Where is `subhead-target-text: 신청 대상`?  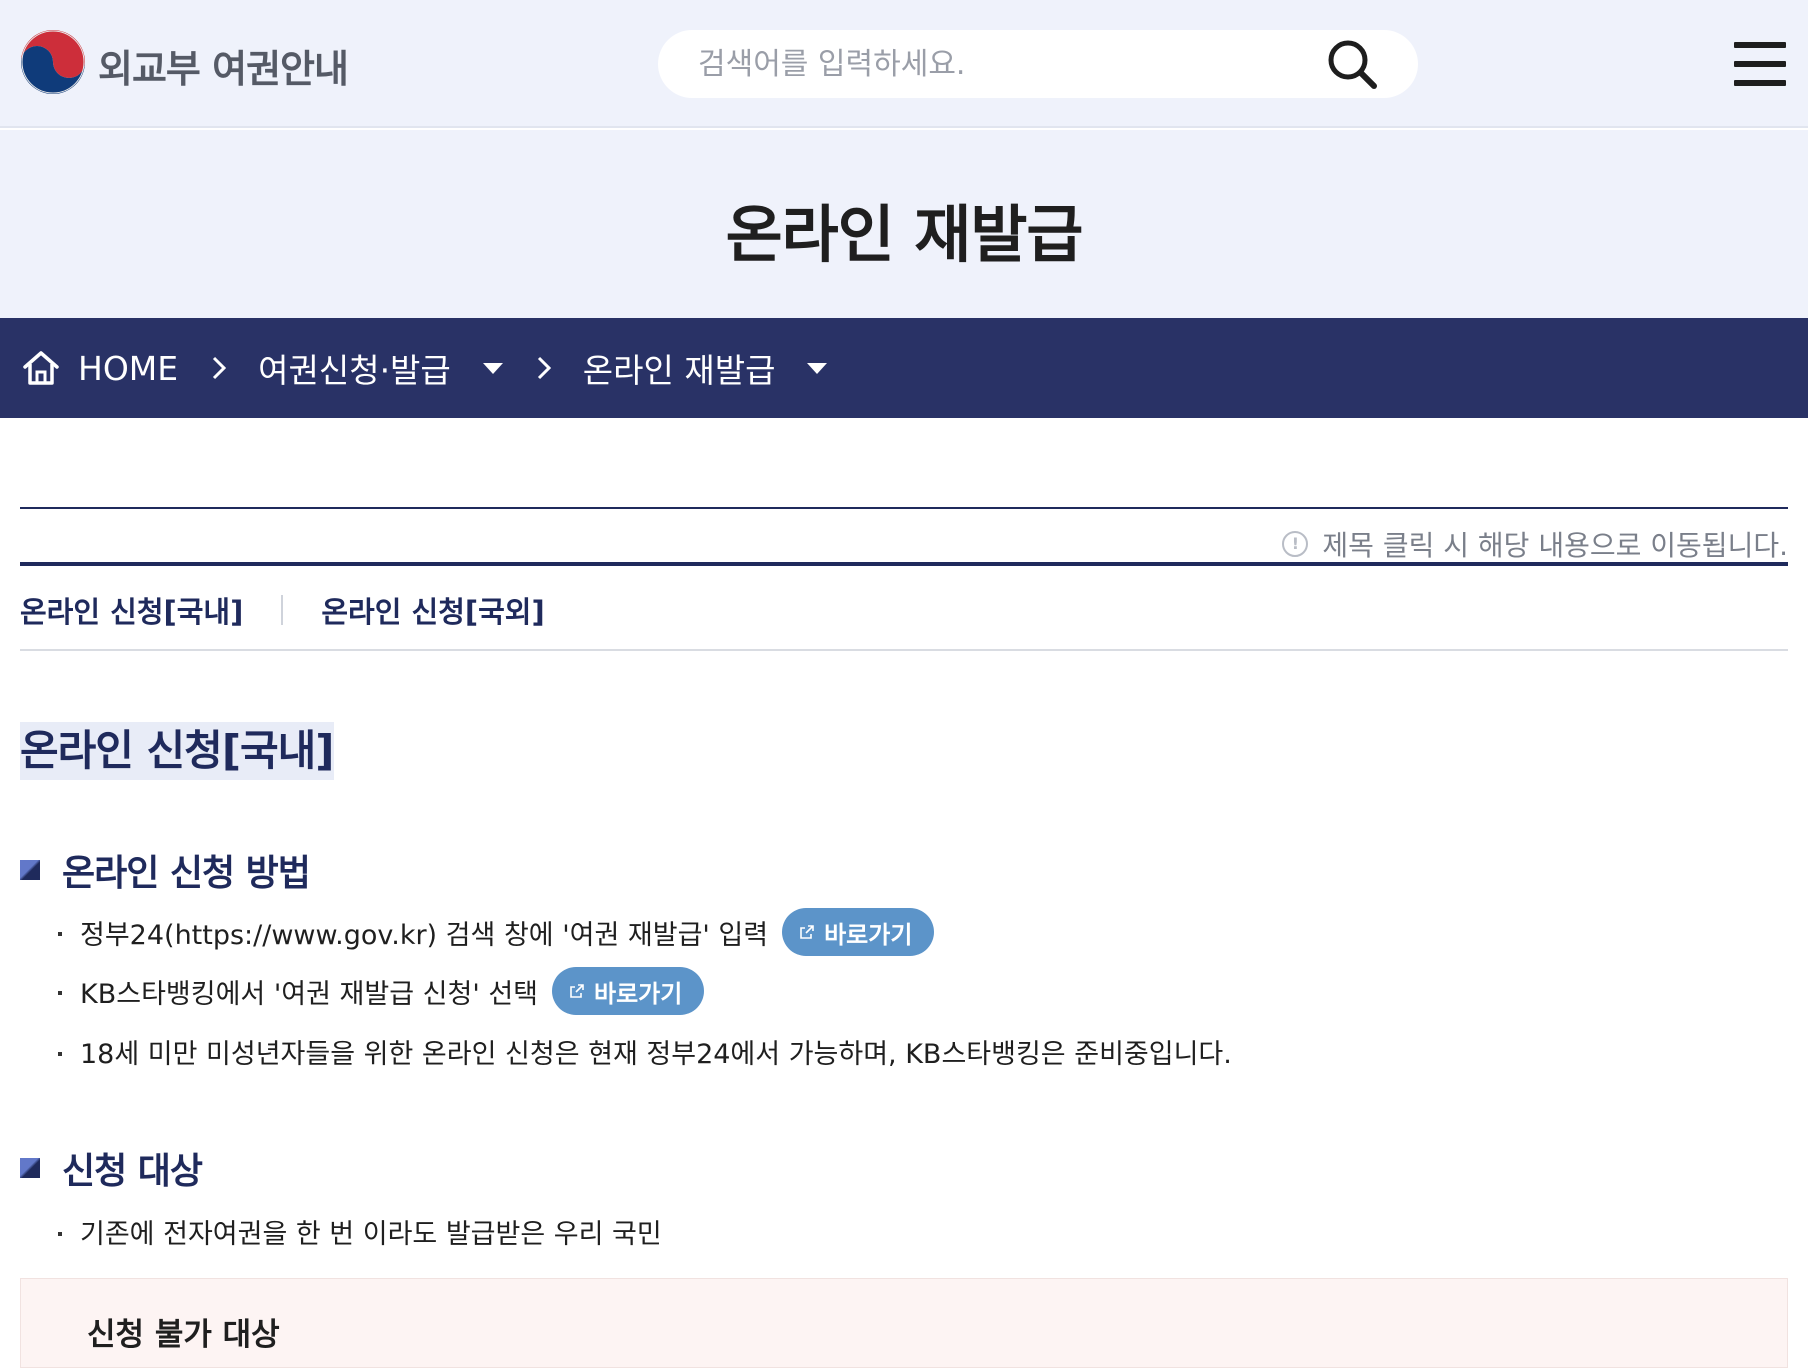
subhead-target-text: 신청 대상 is located at coordinates (132, 1171).